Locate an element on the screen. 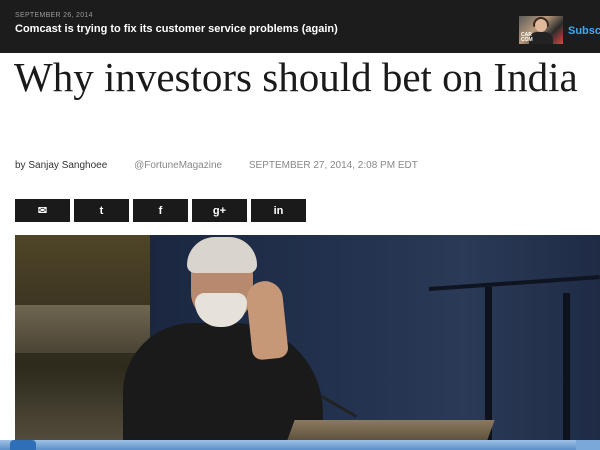 Image resolution: width=600 pixels, height=450 pixels. author-link: Sanjay Sanghoee is located at coordinates (67, 165).